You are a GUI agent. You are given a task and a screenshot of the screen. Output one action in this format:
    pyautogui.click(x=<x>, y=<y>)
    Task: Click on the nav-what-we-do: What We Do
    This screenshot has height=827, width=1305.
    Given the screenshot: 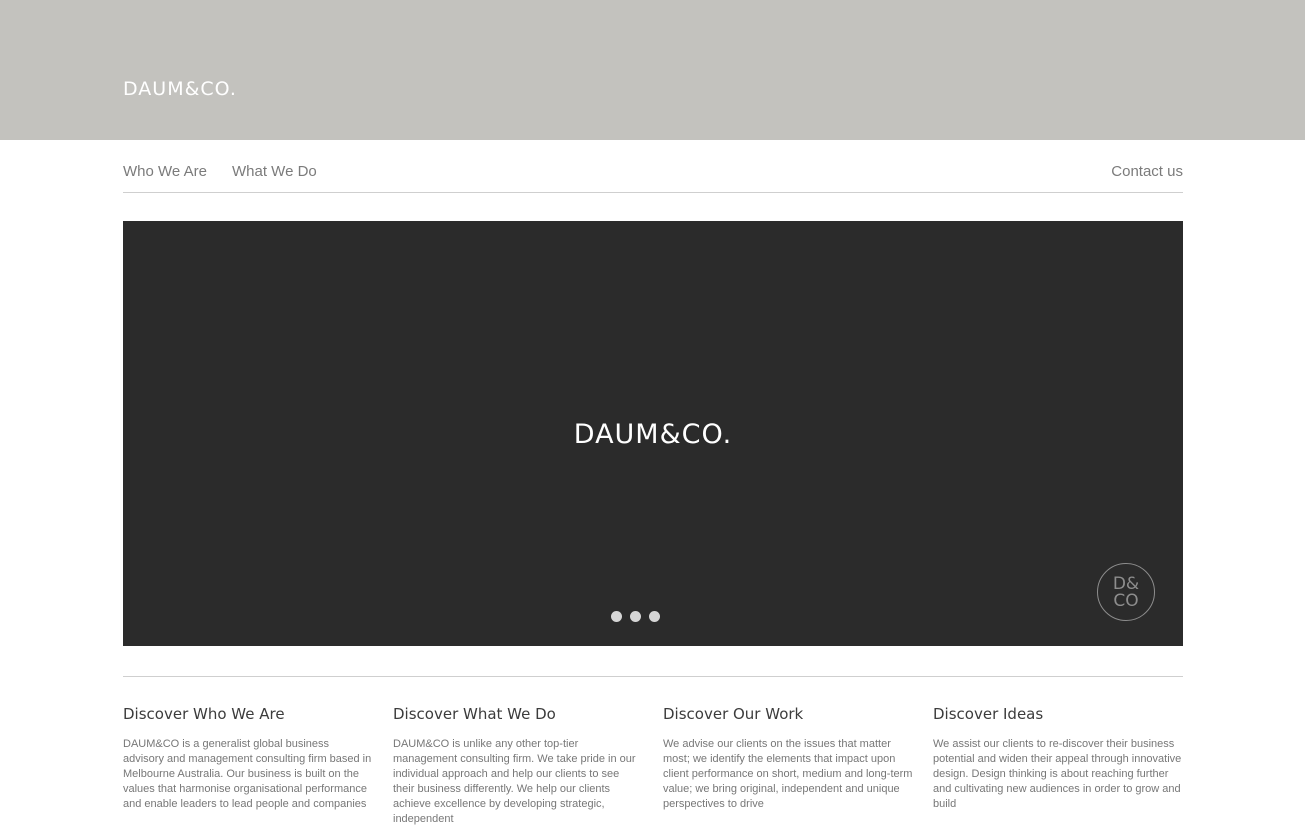 What is the action you would take?
    pyautogui.click(x=274, y=171)
    